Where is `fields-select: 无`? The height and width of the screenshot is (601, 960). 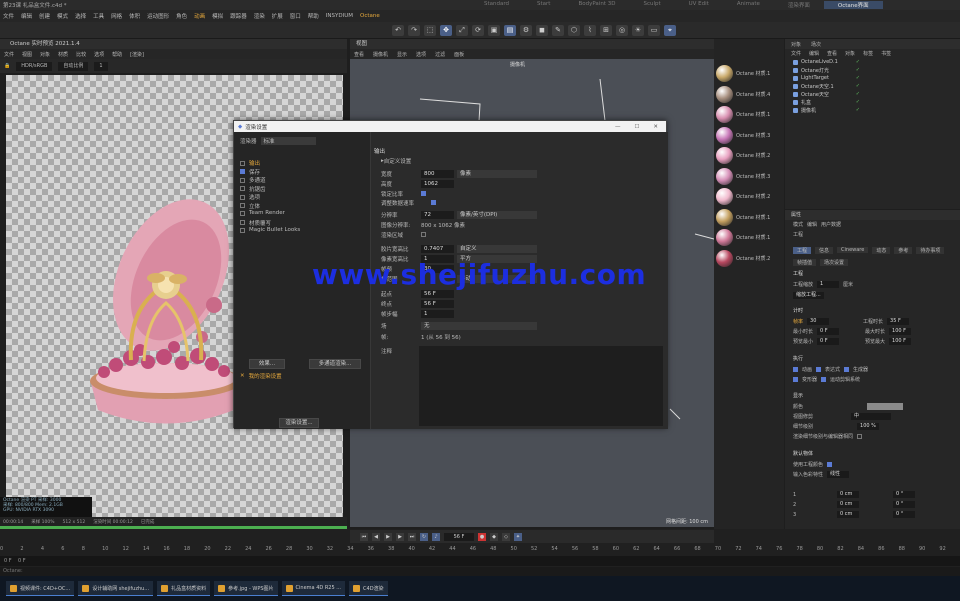
fields-select: 无 is located at coordinates (479, 325).